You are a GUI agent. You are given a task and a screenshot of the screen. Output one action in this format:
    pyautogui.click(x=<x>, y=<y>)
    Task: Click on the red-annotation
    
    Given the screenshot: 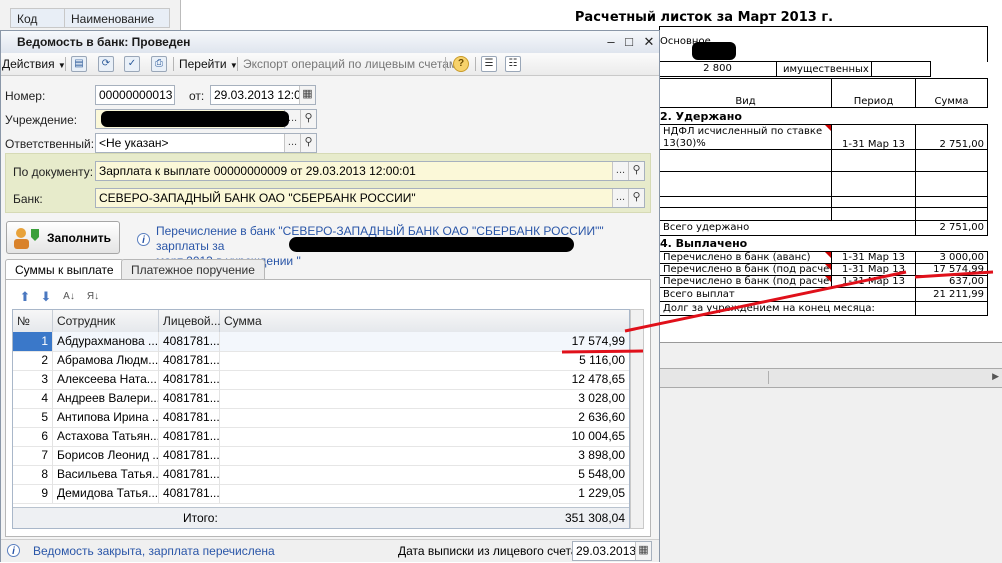 What is the action you would take?
    pyautogui.click(x=777, y=312)
    